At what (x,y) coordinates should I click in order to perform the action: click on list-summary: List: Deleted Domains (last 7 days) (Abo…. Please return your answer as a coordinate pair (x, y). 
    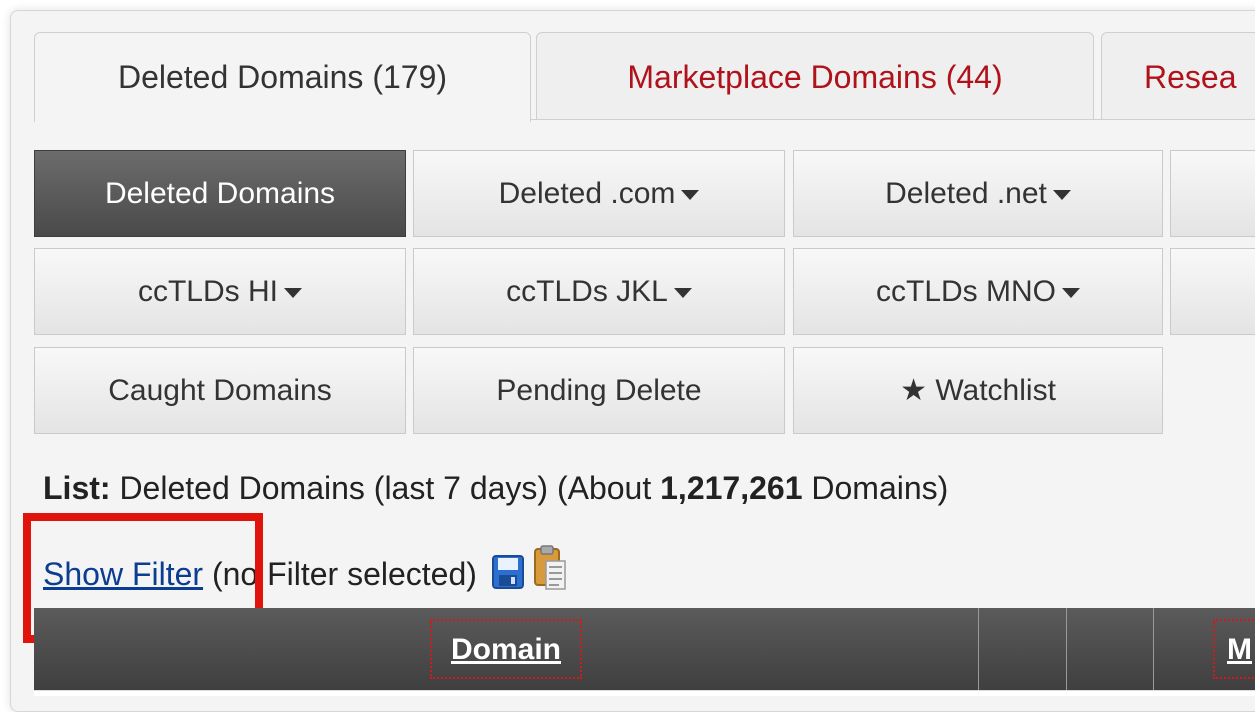
    Looking at the image, I should click on (495, 488).